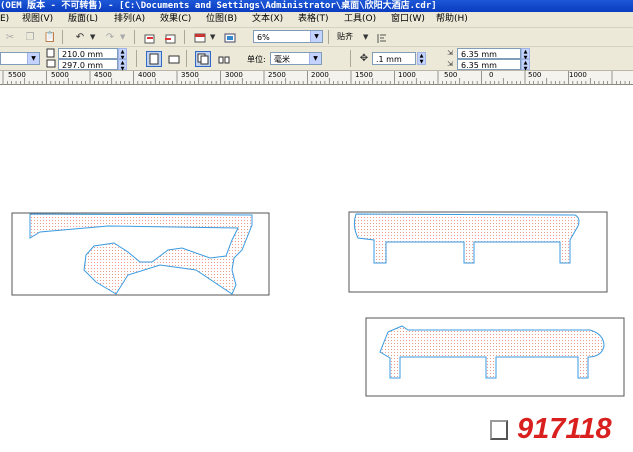 This screenshot has height=452, width=633. What do you see at coordinates (489, 53) in the screenshot?
I see `duplicate-x-field: 6.35 mm` at bounding box center [489, 53].